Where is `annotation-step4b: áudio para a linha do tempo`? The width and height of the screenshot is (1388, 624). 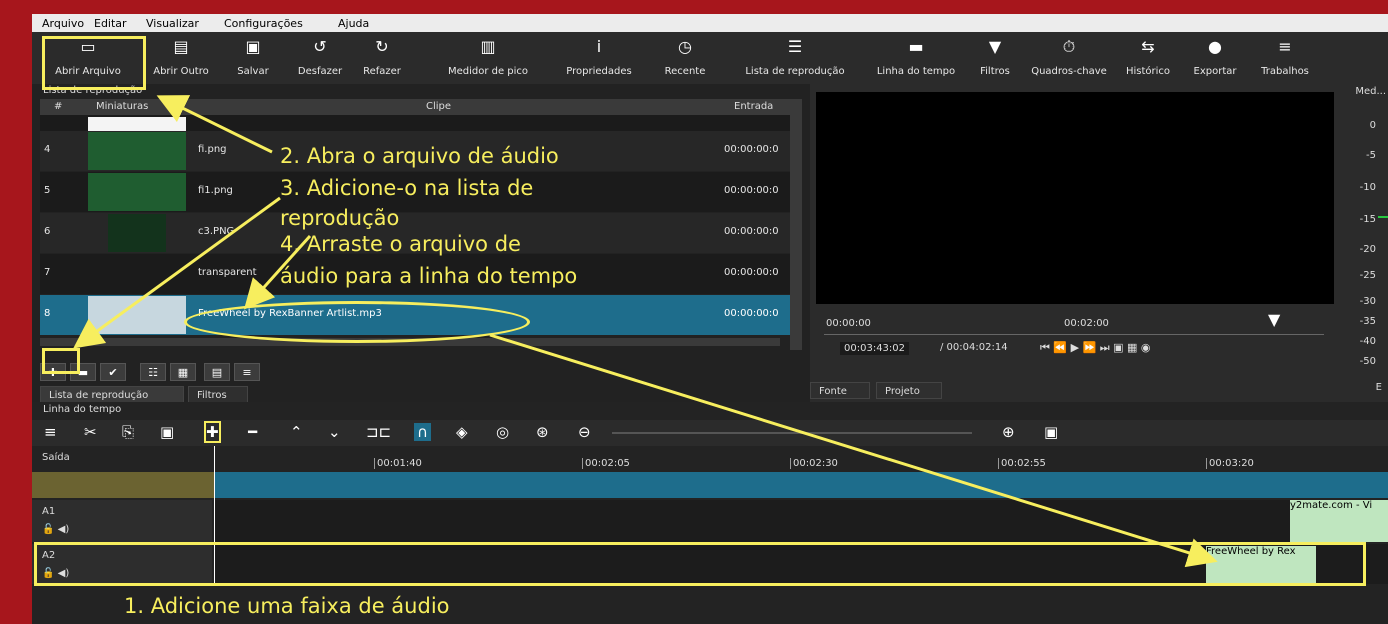 annotation-step4b: áudio para a linha do tempo is located at coordinates (429, 276).